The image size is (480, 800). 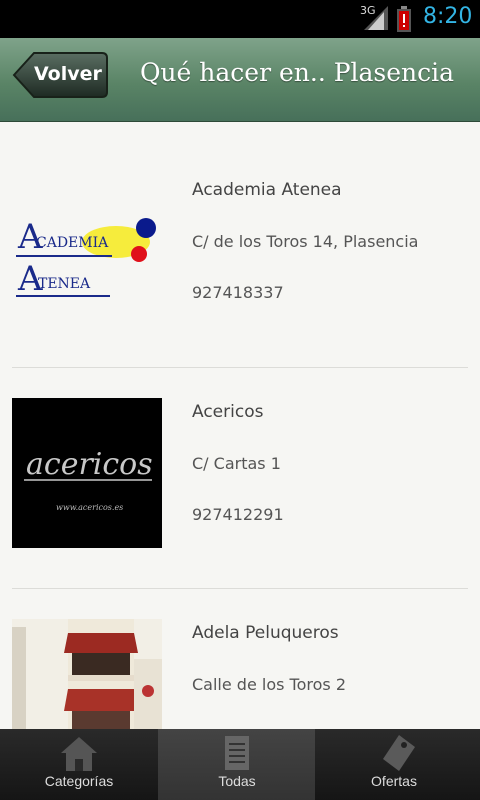 I want to click on page-title: Qué hacer en.. Plasencia, so click(x=297, y=72).